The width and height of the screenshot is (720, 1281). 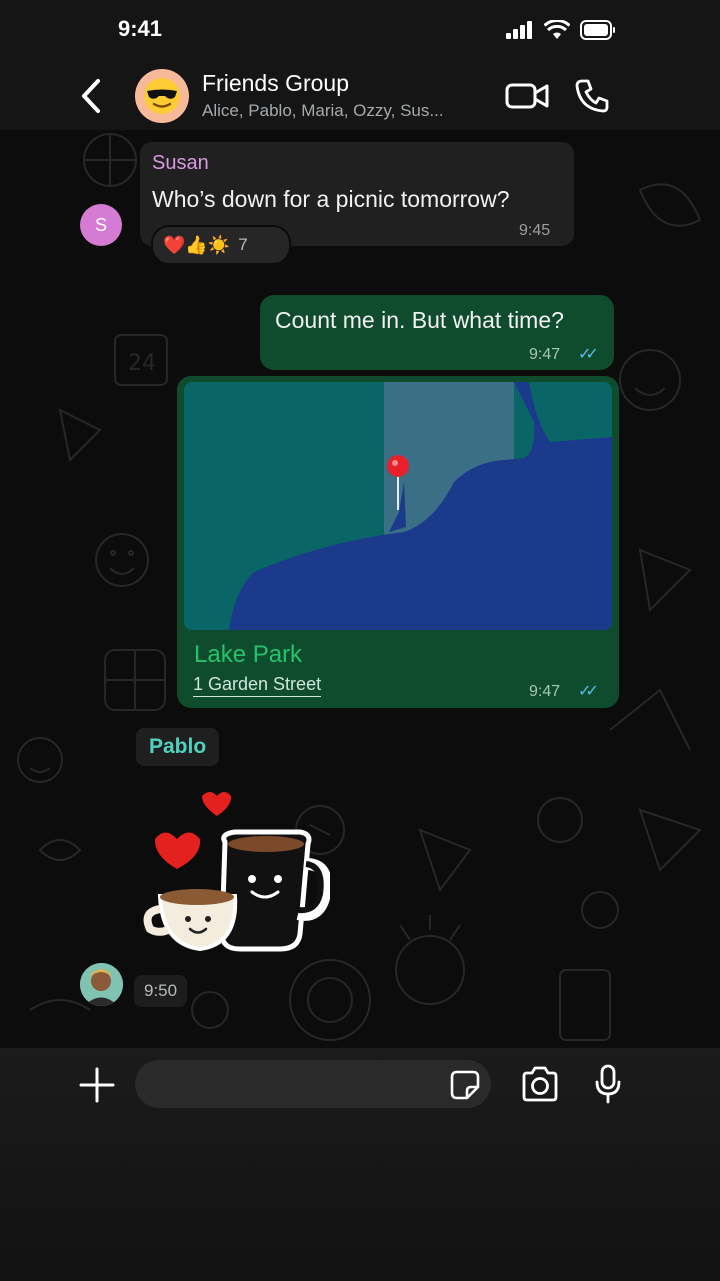 I want to click on message-time: 9:45, so click(x=535, y=230).